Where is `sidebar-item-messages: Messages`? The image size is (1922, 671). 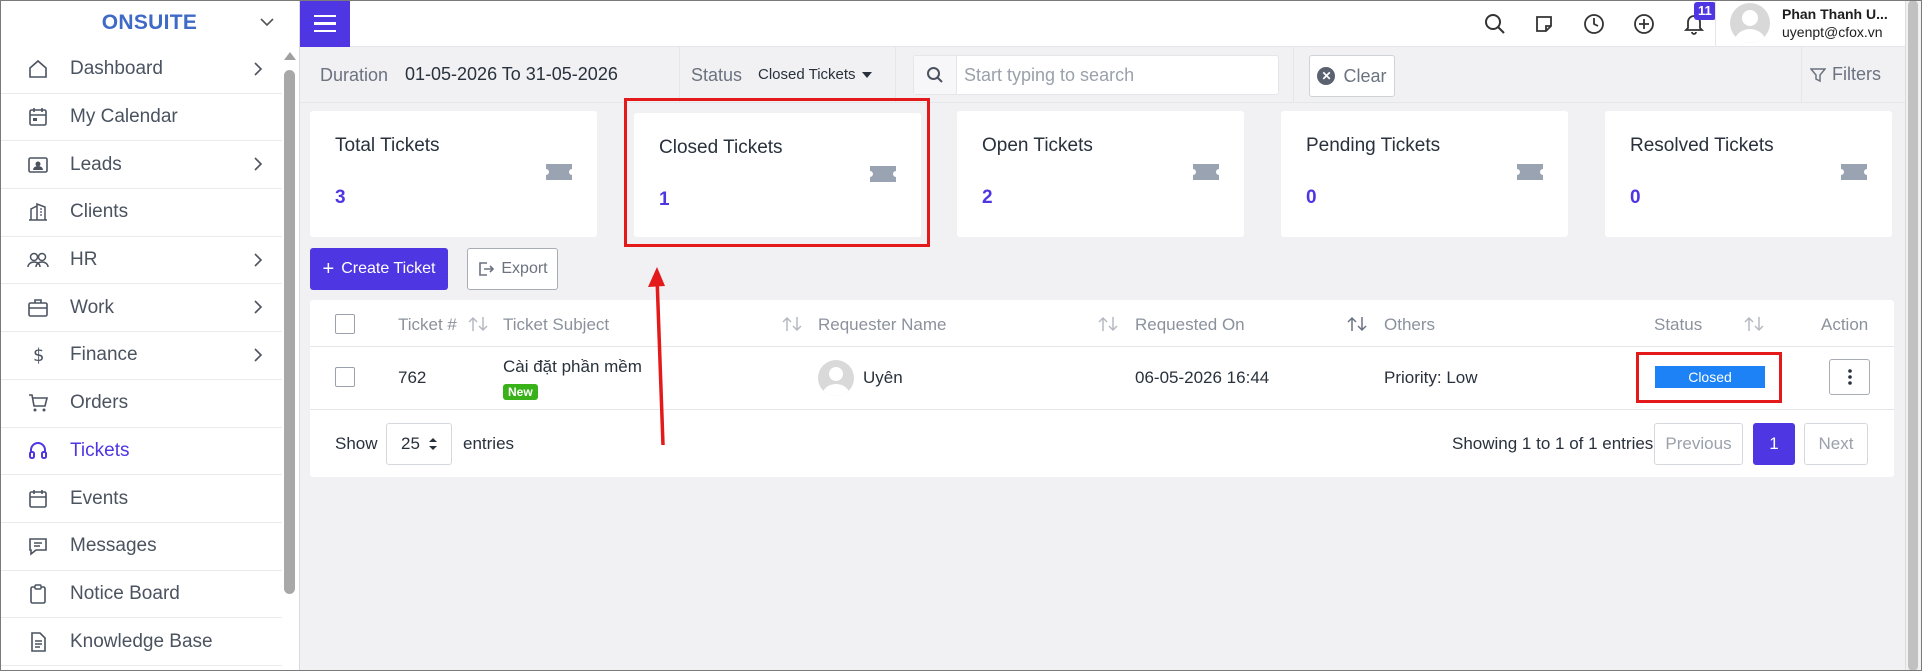
sidebar-item-messages: Messages is located at coordinates (141, 547).